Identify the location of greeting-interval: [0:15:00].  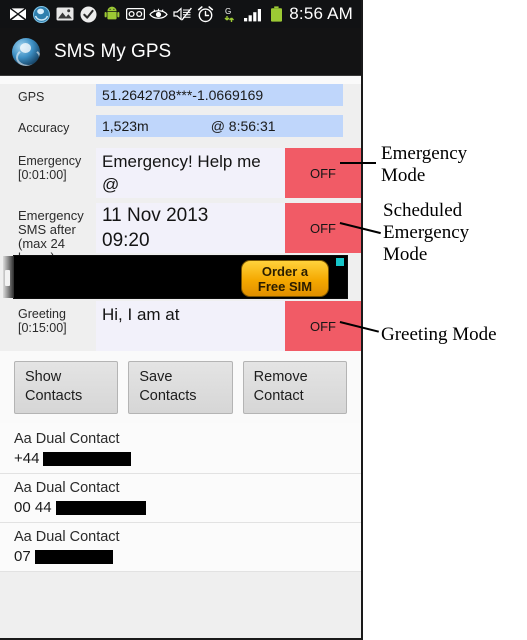
(42, 328).